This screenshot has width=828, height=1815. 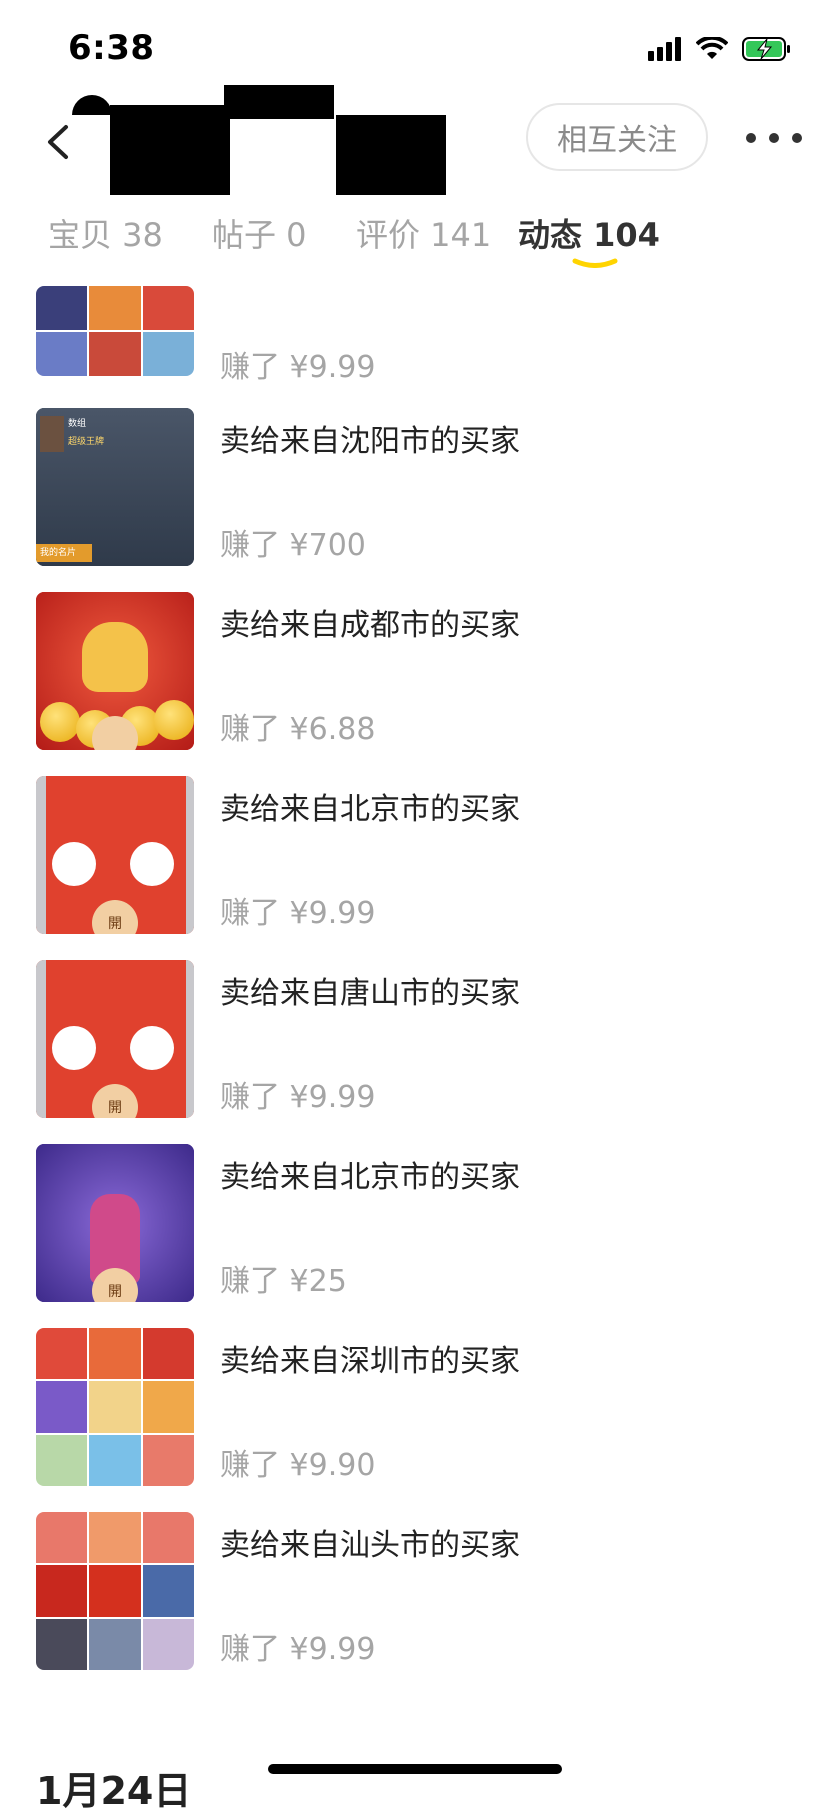 I want to click on list-item: 卖给来自成都市的买家 赚了 ¥6.88, so click(x=414, y=674).